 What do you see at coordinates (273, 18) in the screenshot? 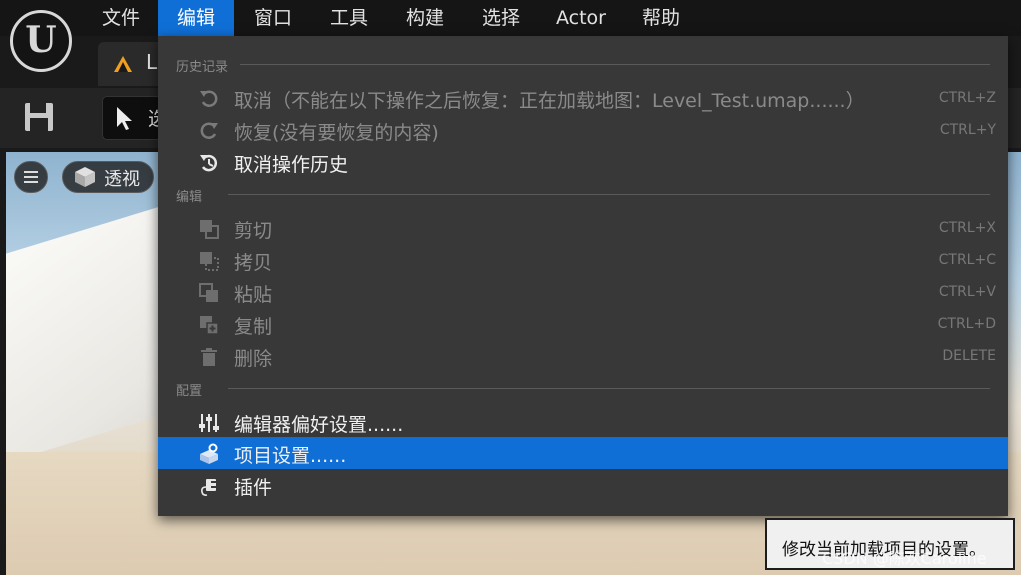
I see `menu-window: 窗口` at bounding box center [273, 18].